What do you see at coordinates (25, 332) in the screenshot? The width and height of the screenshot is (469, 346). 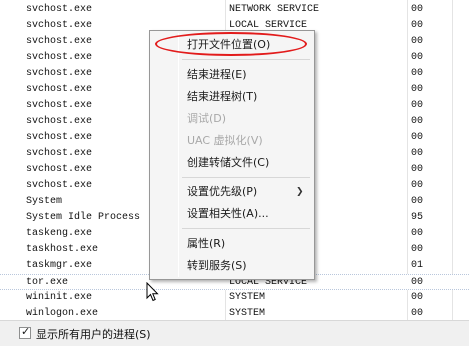 I see `show-all-users-checkbox` at bounding box center [25, 332].